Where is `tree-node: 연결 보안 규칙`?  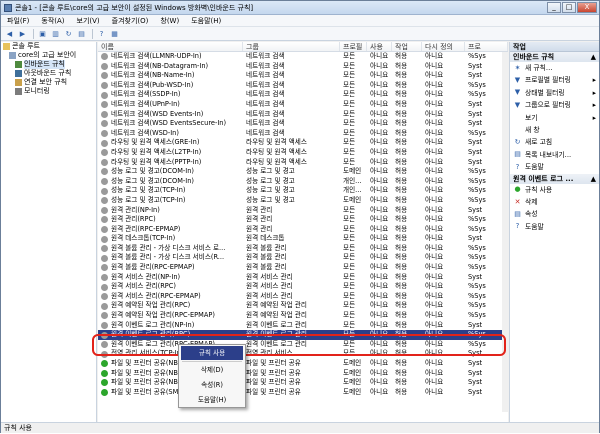 tree-node: 연결 보안 규칙 is located at coordinates (48, 82).